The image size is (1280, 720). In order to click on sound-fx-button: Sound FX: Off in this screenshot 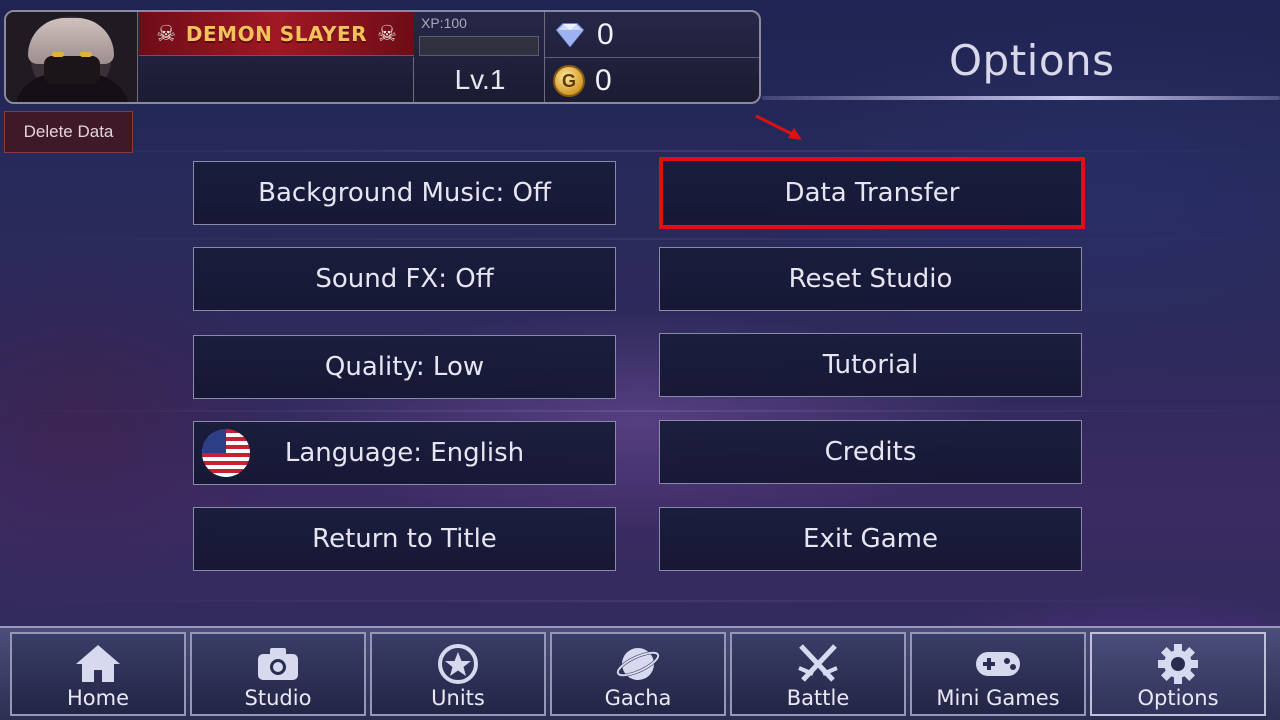, I will do `click(404, 279)`.